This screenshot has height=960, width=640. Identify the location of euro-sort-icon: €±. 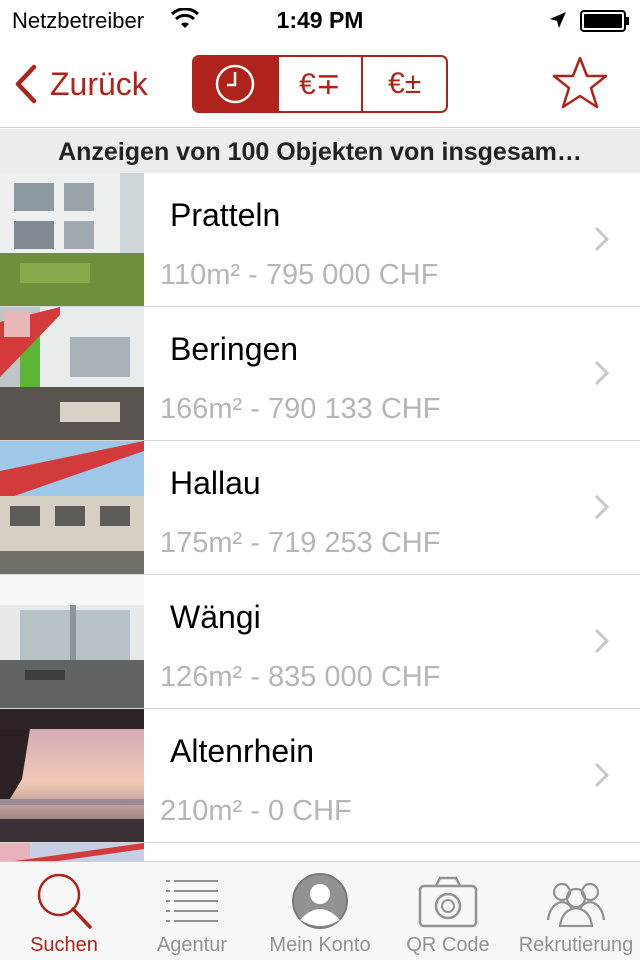
(405, 83).